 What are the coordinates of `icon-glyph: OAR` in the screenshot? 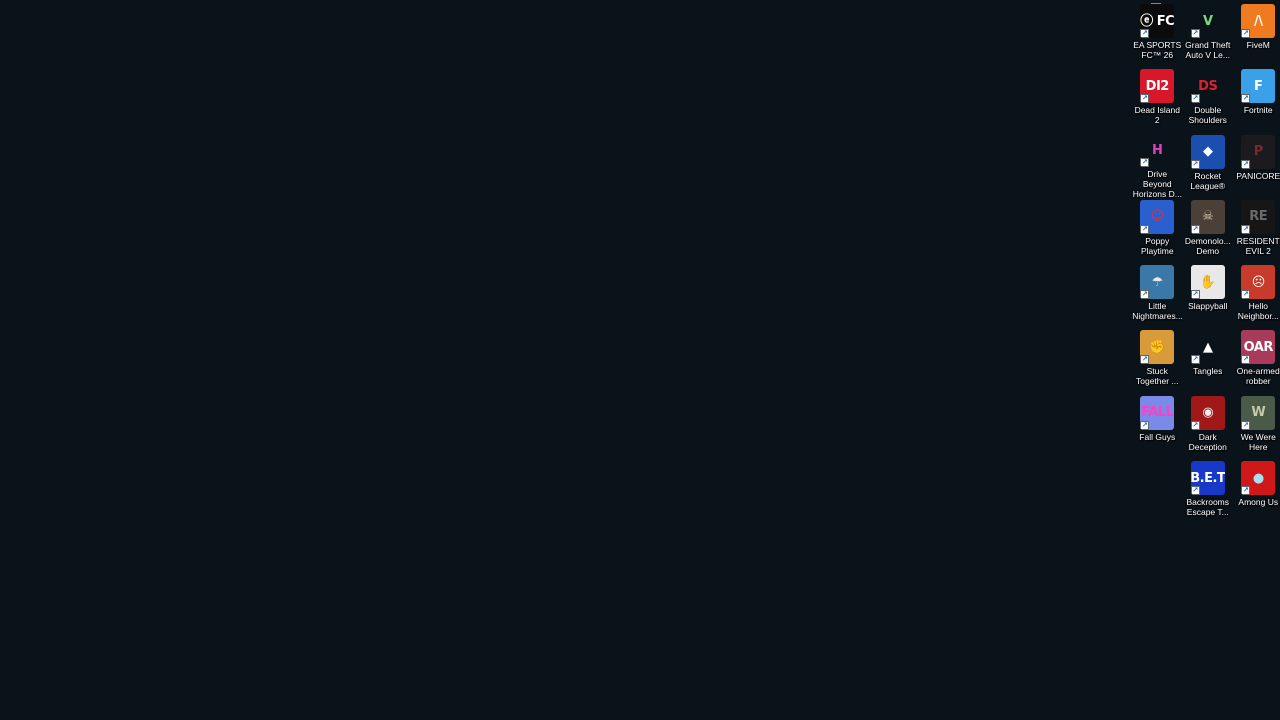 It's located at (1258, 347).